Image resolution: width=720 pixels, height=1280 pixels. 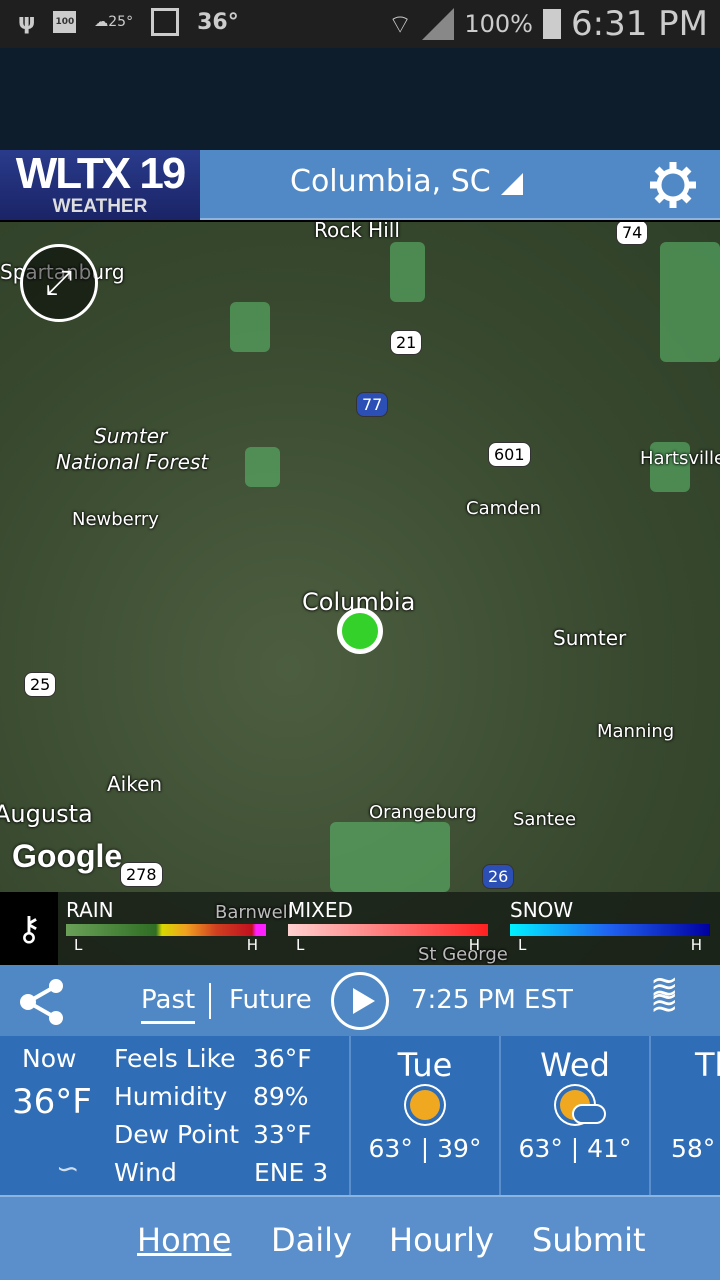 I want to click on map-label: Augusta, so click(x=46, y=814).